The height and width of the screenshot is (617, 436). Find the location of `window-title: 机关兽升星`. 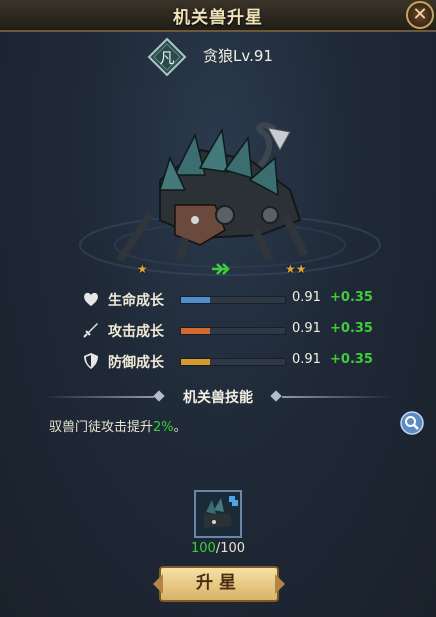

window-title: 机关兽升星 is located at coordinates (218, 18).